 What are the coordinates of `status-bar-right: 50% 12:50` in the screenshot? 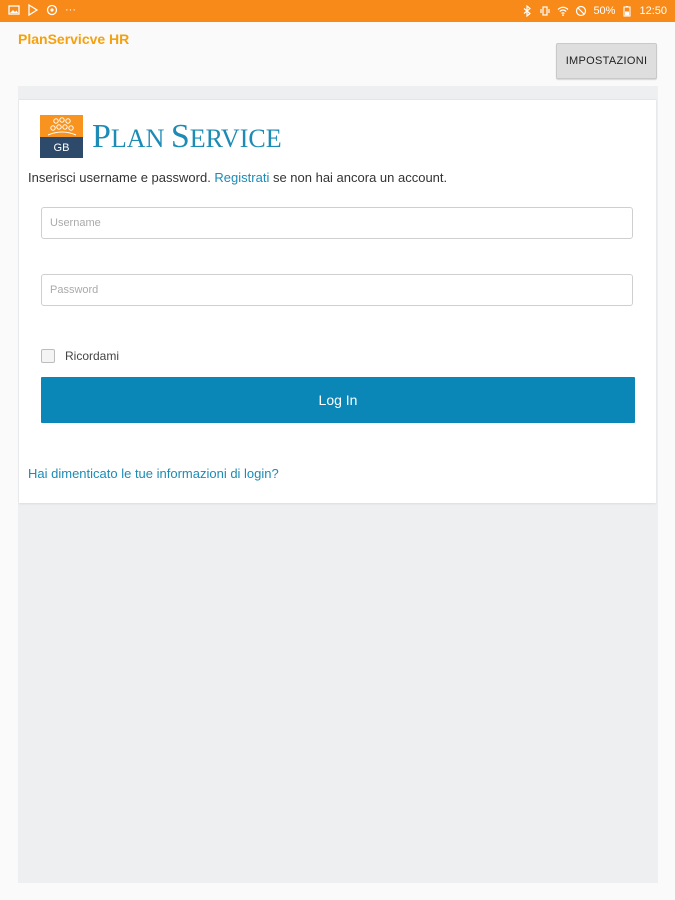 It's located at (594, 11).